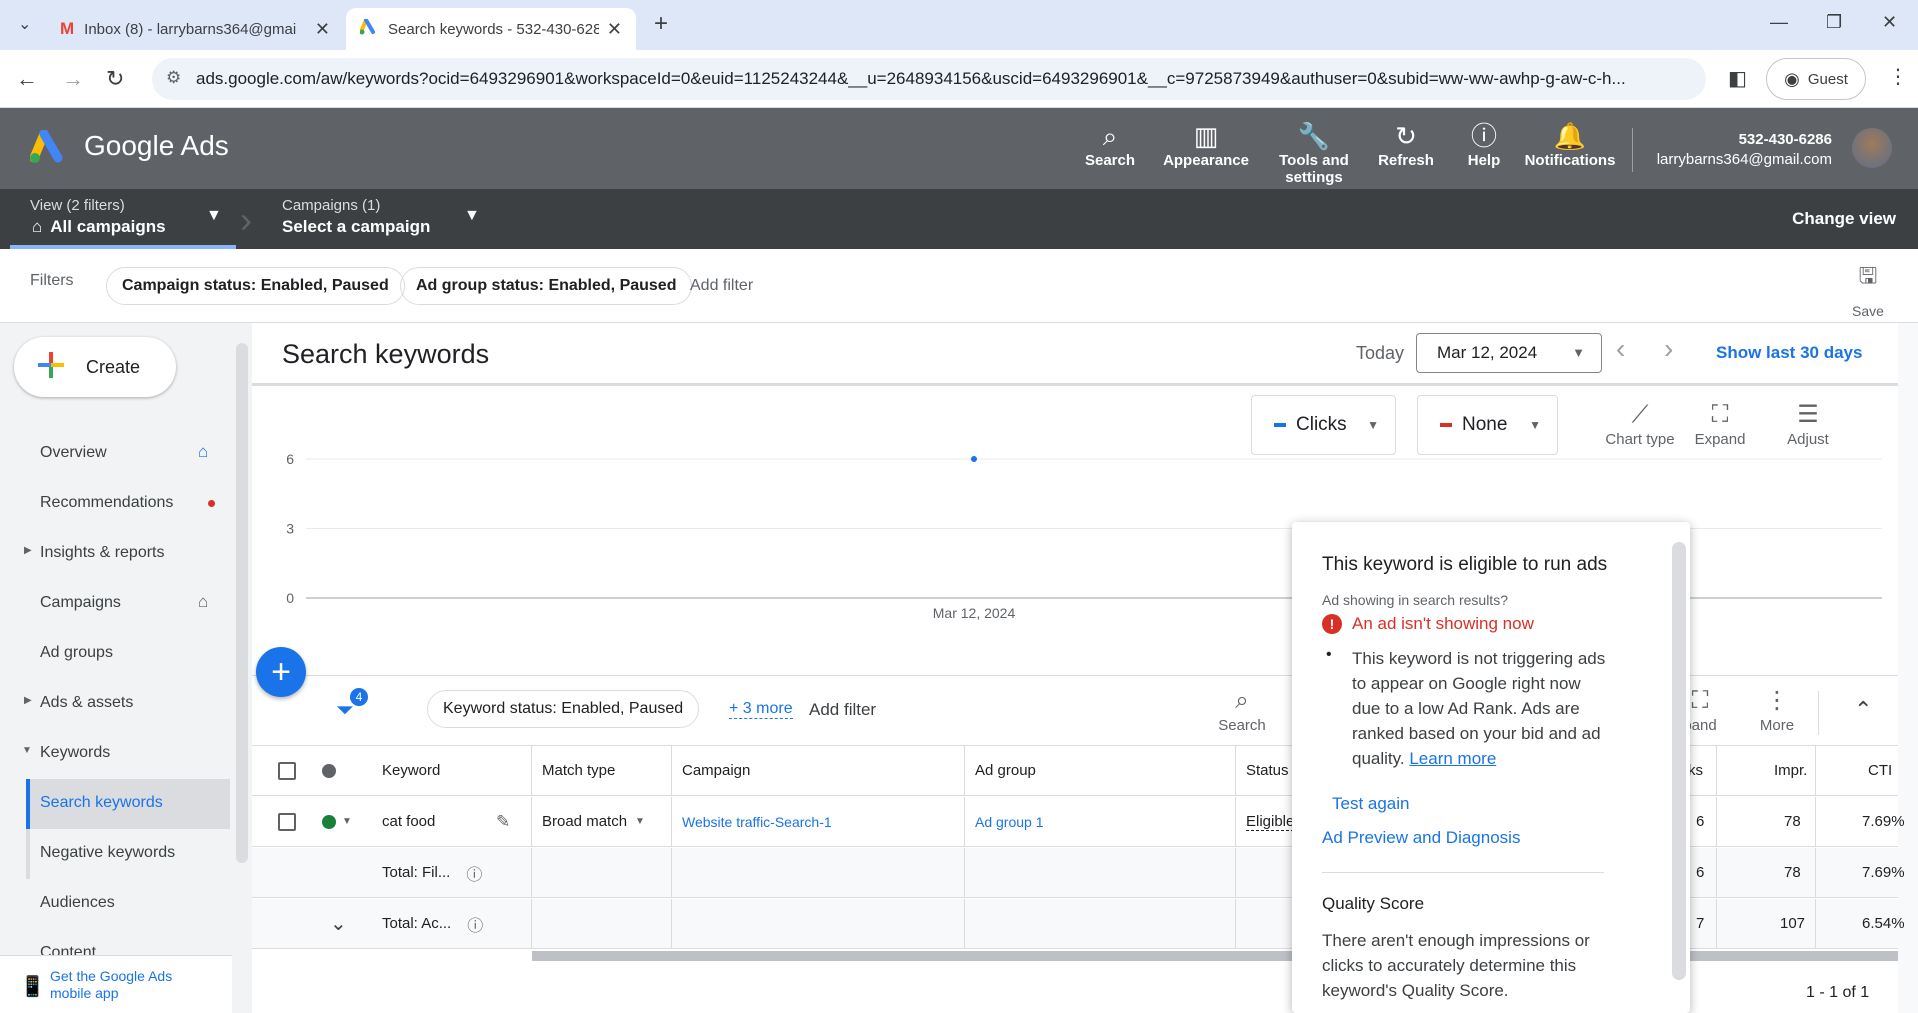 The image size is (1918, 1013). What do you see at coordinates (107, 853) in the screenshot?
I see `sidebar-item-negative-keywords: Negative keywords` at bounding box center [107, 853].